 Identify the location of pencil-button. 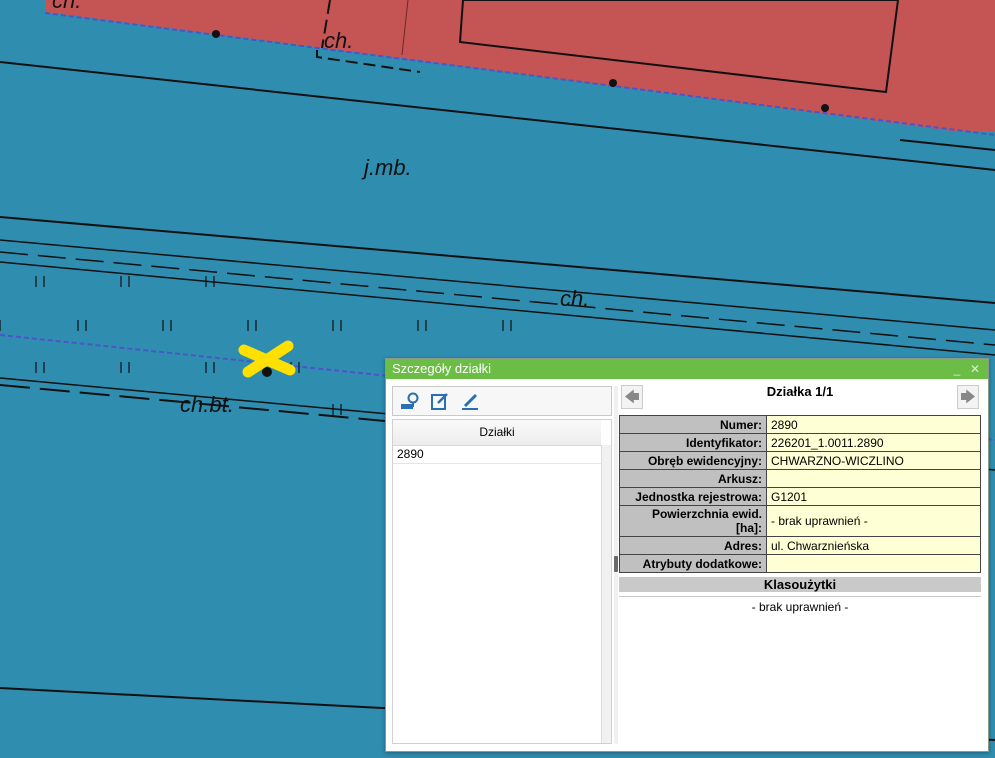
(470, 401).